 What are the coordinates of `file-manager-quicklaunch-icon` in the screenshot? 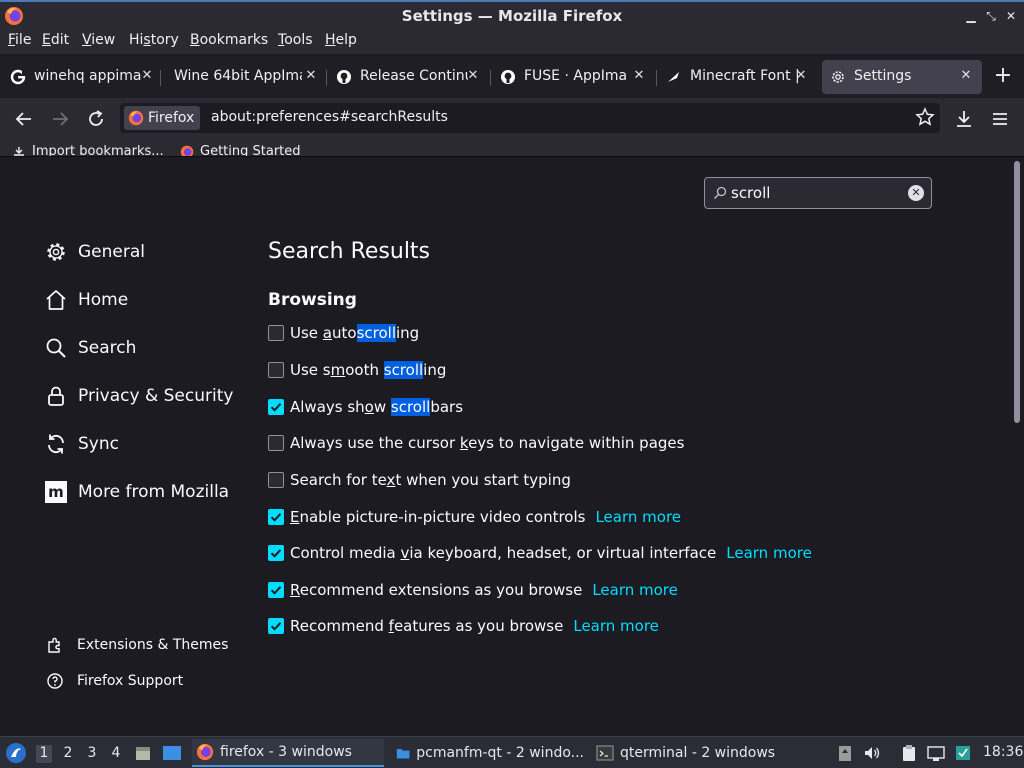 It's located at (143, 753).